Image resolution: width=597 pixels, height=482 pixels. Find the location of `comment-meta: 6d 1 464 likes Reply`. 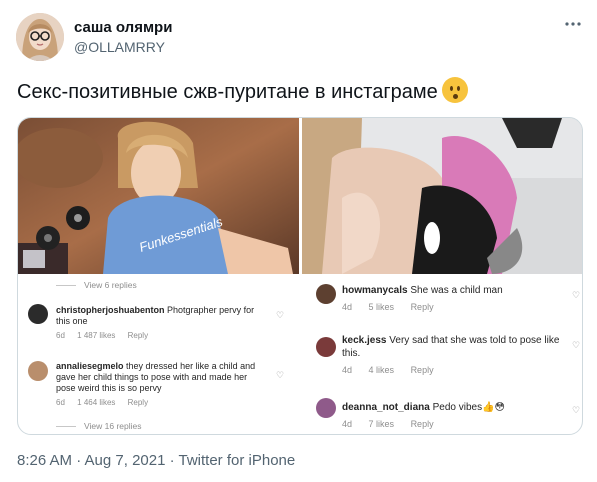

comment-meta: 6d 1 464 likes Reply is located at coordinates (102, 402).